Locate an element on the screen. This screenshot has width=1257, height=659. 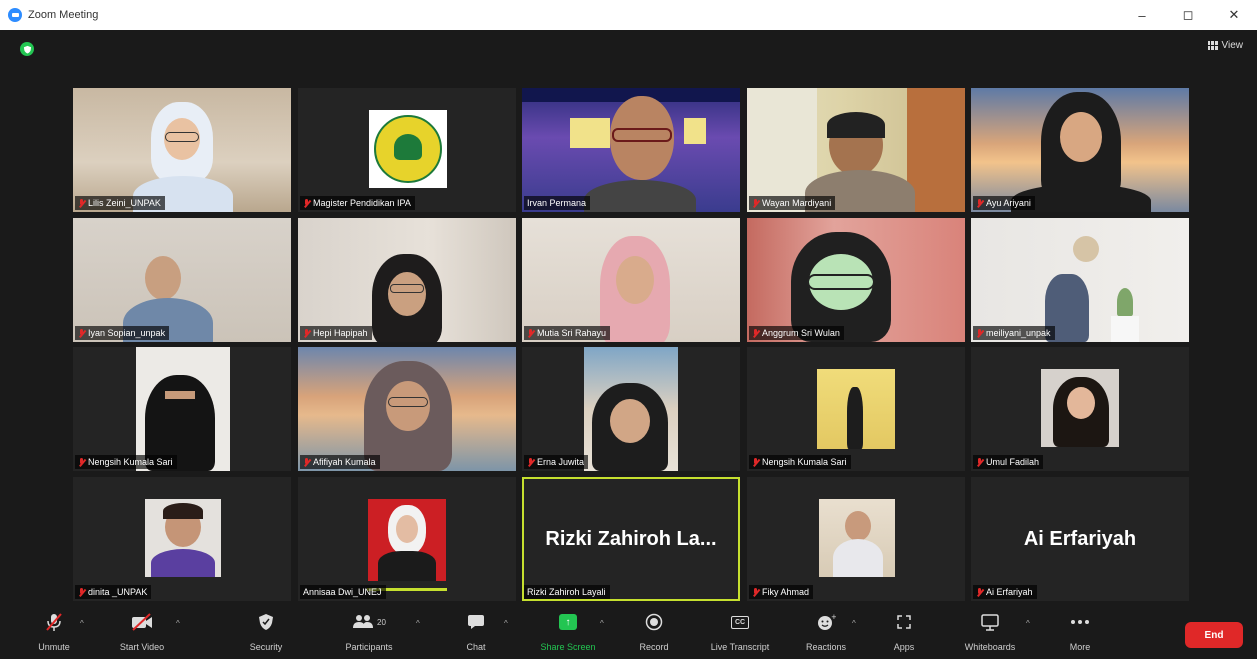
record-icon is located at coordinates (654, 622).